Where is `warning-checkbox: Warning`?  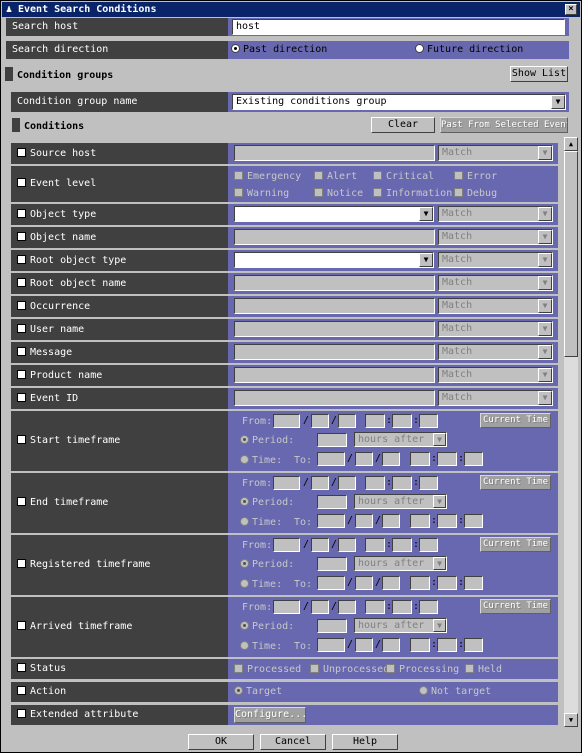
warning-checkbox: Warning is located at coordinates (261, 193).